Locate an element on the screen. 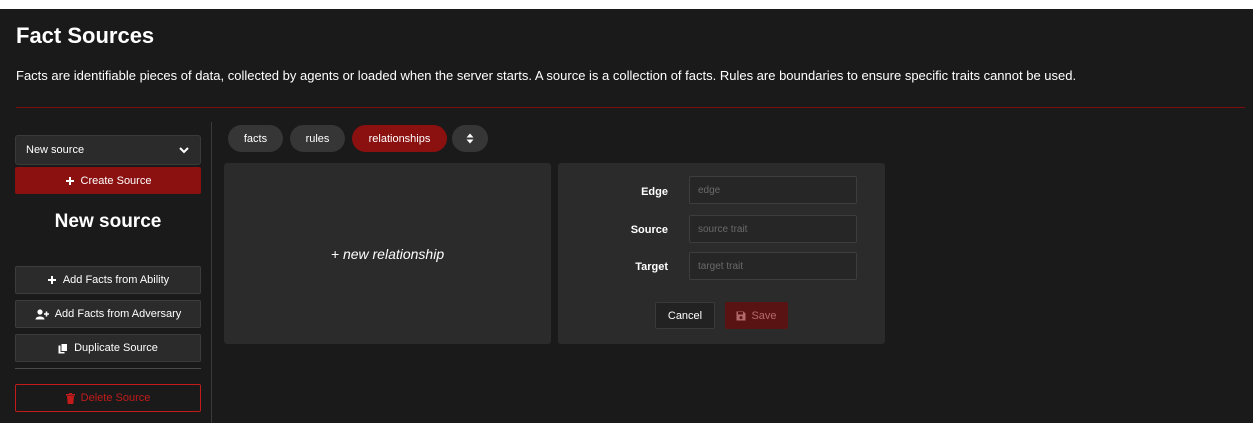 The width and height of the screenshot is (1253, 423). tab-rules: rules is located at coordinates (317, 138).